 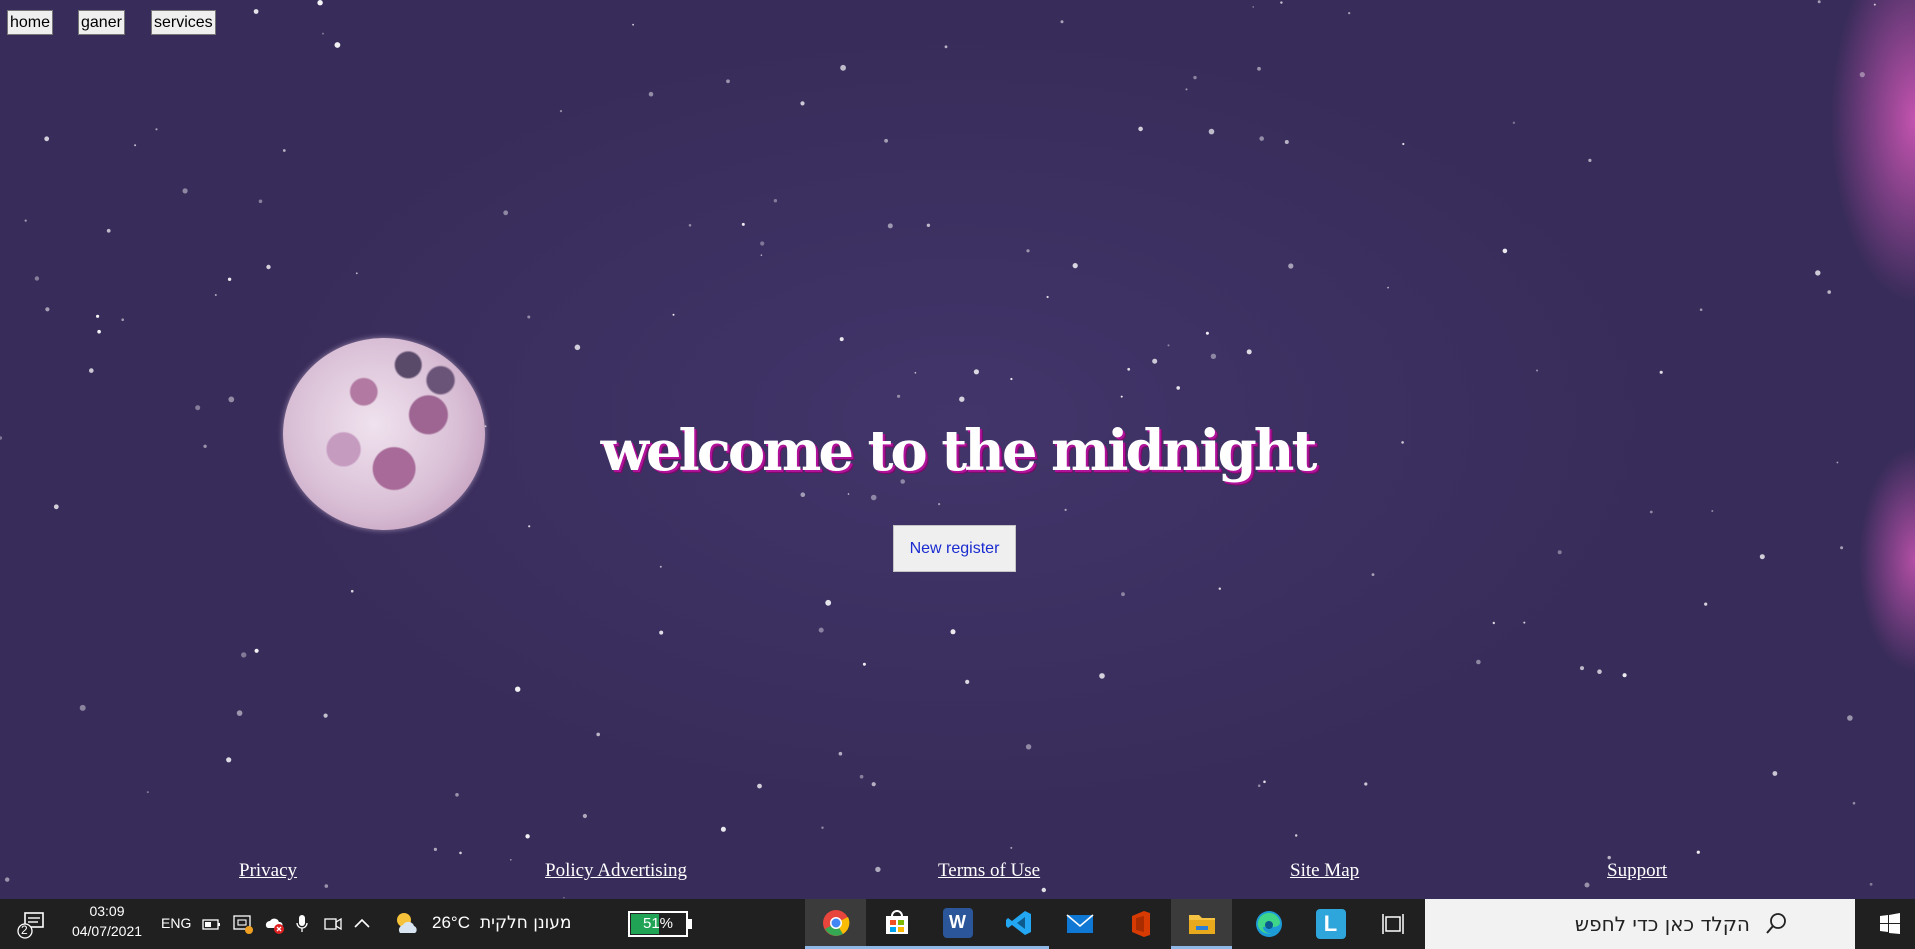 What do you see at coordinates (1776, 923) in the screenshot?
I see `search-icon` at bounding box center [1776, 923].